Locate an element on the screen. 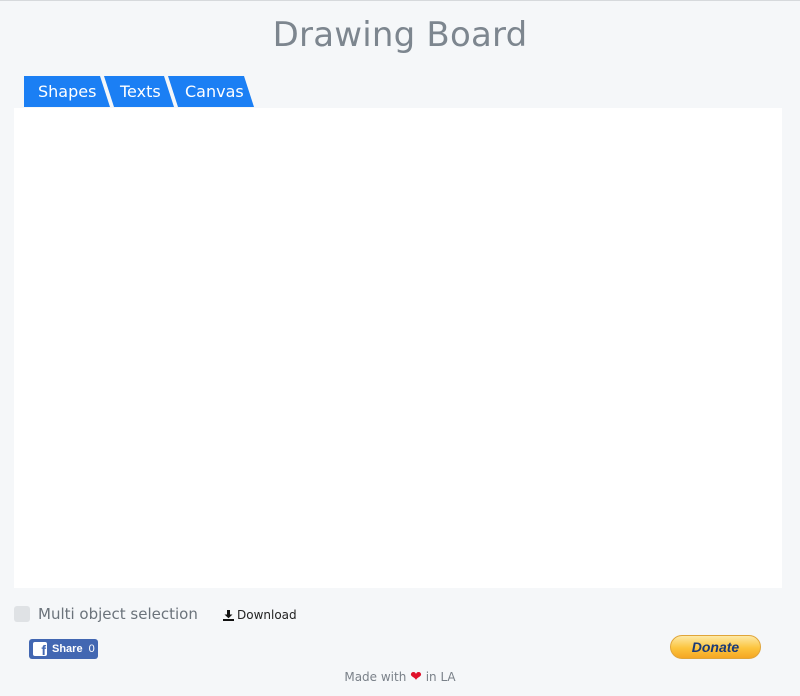 The width and height of the screenshot is (800, 696). facebook-share-button: f Share 0 is located at coordinates (63, 649).